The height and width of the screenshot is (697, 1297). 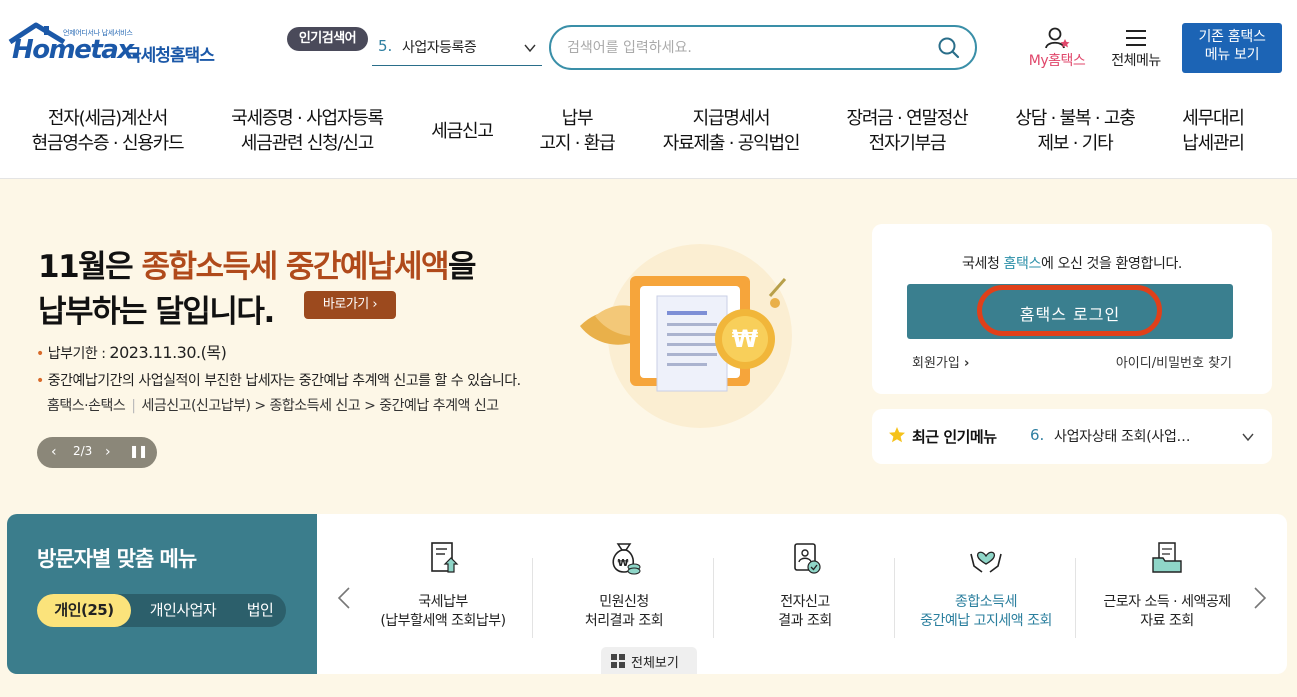 What do you see at coordinates (1232, 37) in the screenshot?
I see `legacy-menu-line1: 기존 홈택스` at bounding box center [1232, 37].